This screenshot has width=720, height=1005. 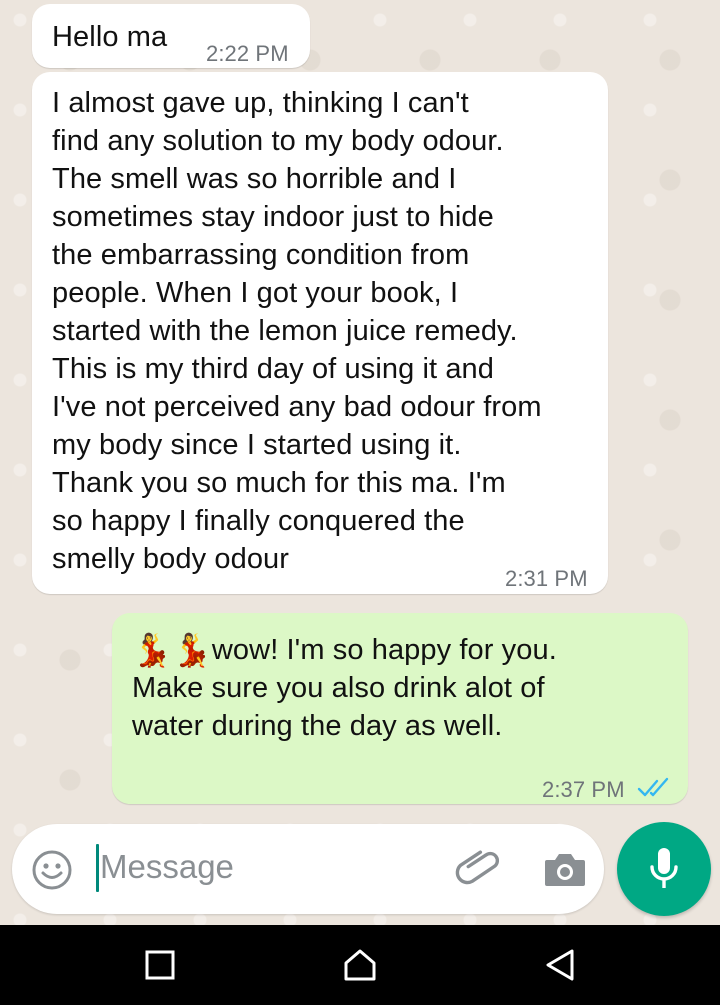 I want to click on home-button, so click(x=360, y=965).